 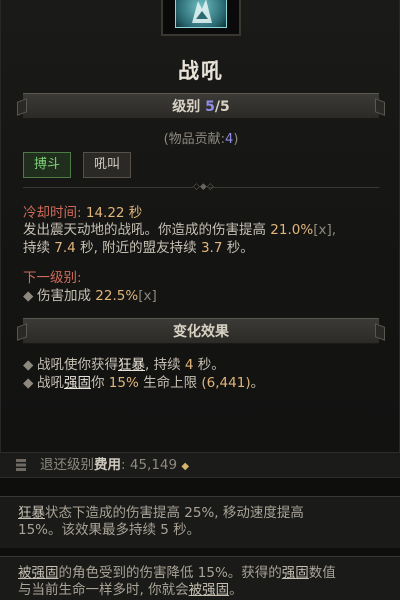 What do you see at coordinates (67, 465) in the screenshot?
I see `refund-label: 退还级别` at bounding box center [67, 465].